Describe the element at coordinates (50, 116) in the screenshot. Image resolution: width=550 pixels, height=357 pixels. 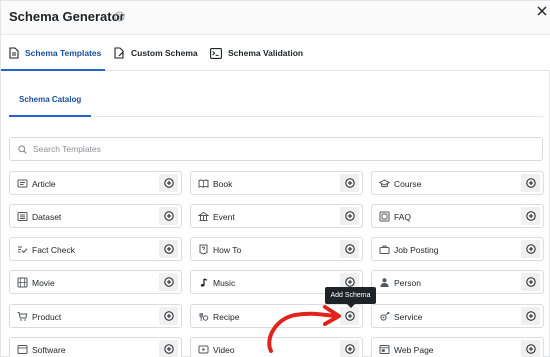
I see `active-subtab-indicator` at that location.